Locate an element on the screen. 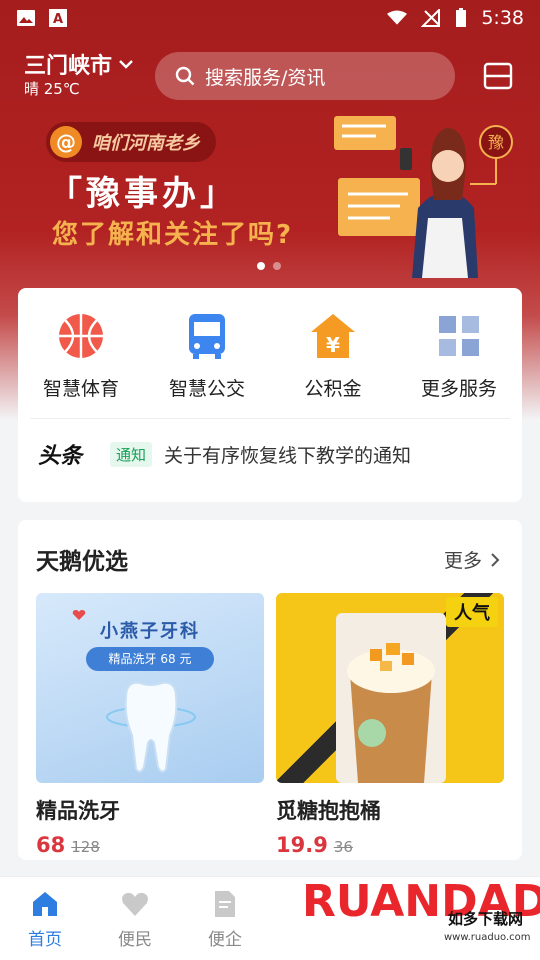 The image size is (540, 960). weather-info: 晴 25℃ is located at coordinates (52, 89).